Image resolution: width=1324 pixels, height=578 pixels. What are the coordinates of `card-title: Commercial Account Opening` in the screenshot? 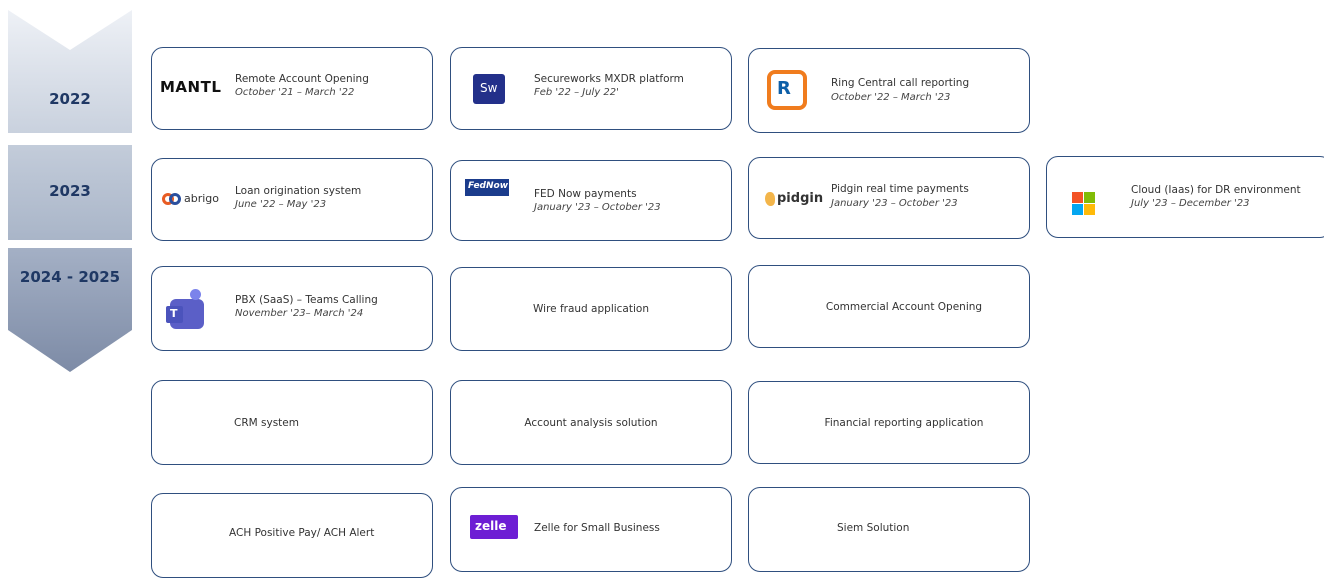 It's located at (904, 306).